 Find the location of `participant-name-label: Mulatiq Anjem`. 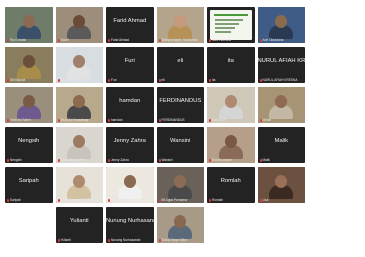

participant-name-label: Mulatiq Anjem is located at coordinates (231, 160).